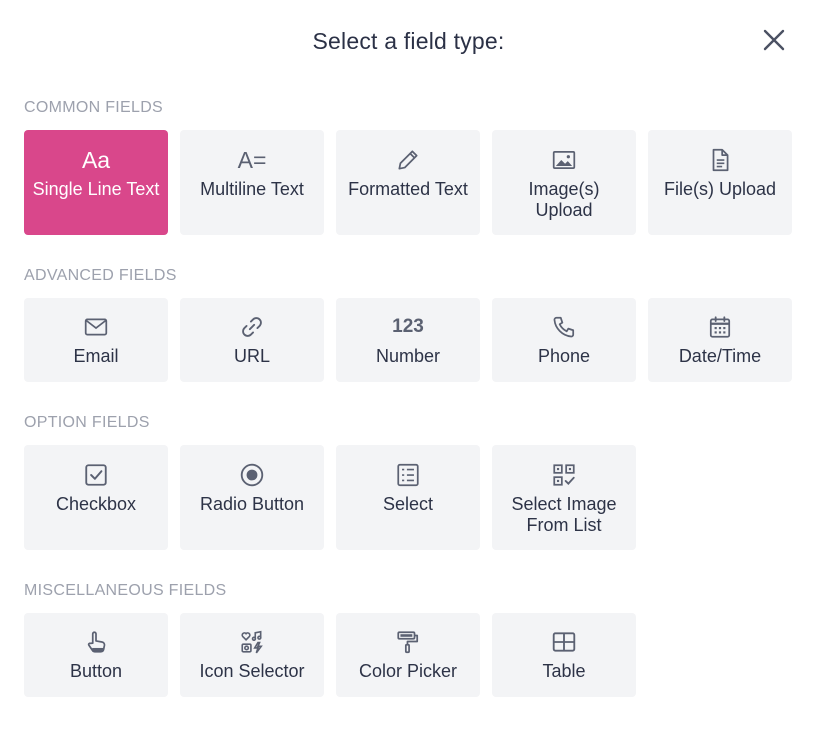 This screenshot has height=753, width=817. I want to click on field-type-file-upload: File(s) Upload, so click(720, 182).